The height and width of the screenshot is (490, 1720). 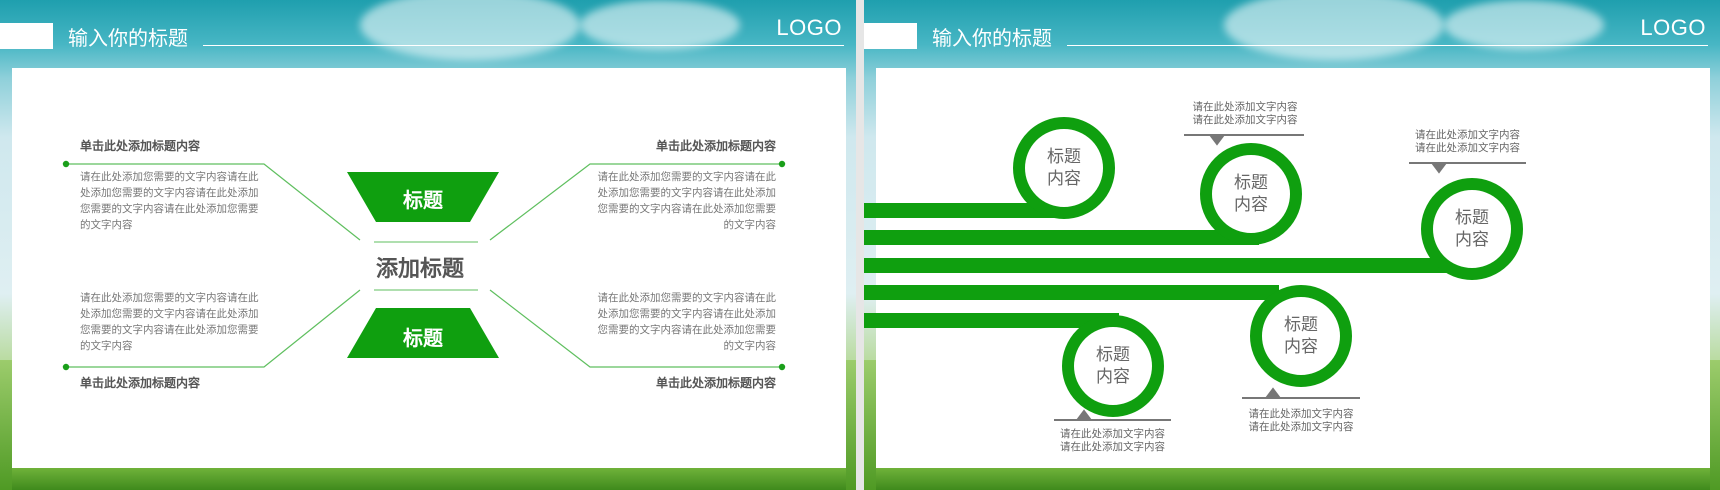 What do you see at coordinates (1251, 194) in the screenshot?
I see `circle-label-2: 标题 内容` at bounding box center [1251, 194].